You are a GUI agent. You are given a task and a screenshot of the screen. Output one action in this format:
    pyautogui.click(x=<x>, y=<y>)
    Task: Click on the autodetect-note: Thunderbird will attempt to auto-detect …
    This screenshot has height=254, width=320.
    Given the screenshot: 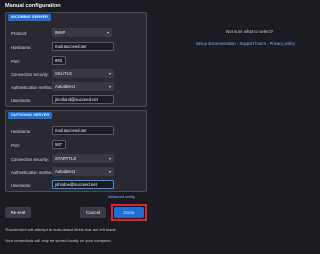 What is the action you would take?
    pyautogui.click(x=61, y=229)
    